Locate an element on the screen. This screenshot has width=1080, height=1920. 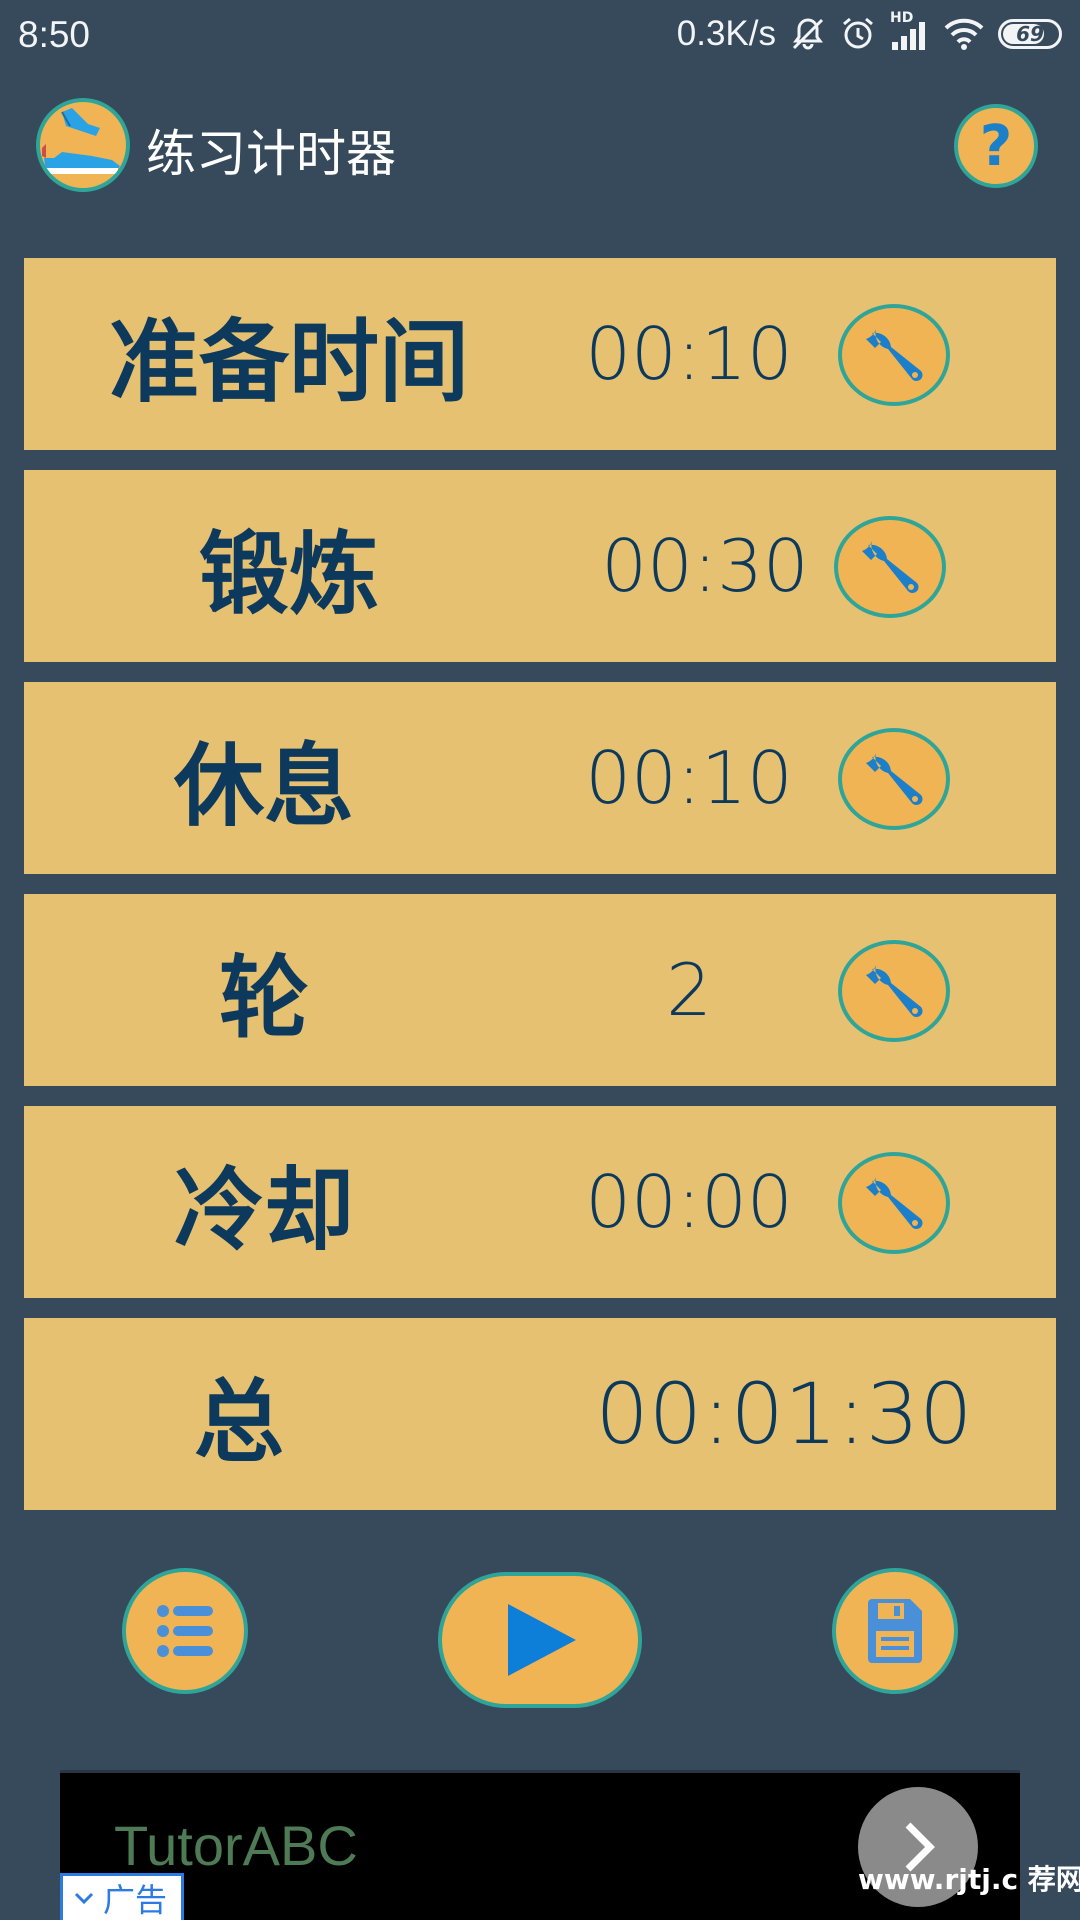
row-label: 冷却 is located at coordinates (264, 1210).